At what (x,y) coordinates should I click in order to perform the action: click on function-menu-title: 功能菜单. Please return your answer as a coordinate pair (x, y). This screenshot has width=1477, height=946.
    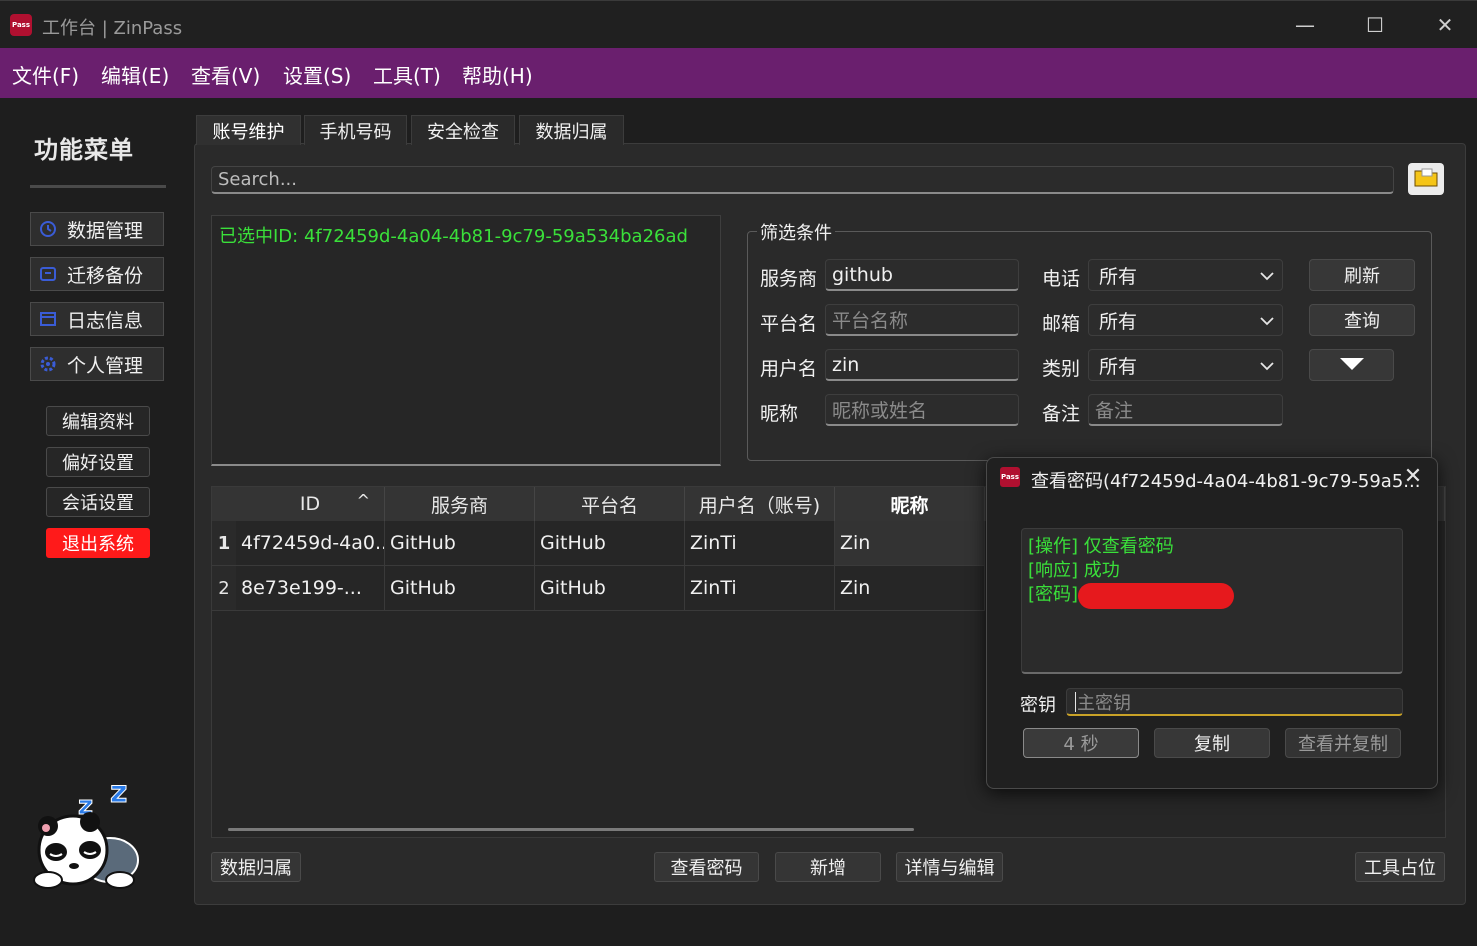
    Looking at the image, I should click on (84, 150).